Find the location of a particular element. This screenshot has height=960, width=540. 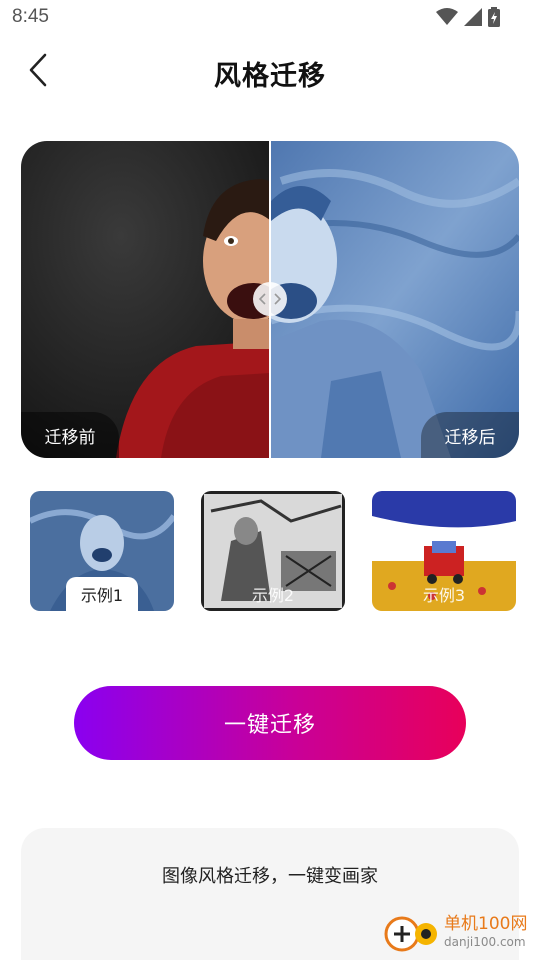

before-label: 迁移前 is located at coordinates (70, 435).